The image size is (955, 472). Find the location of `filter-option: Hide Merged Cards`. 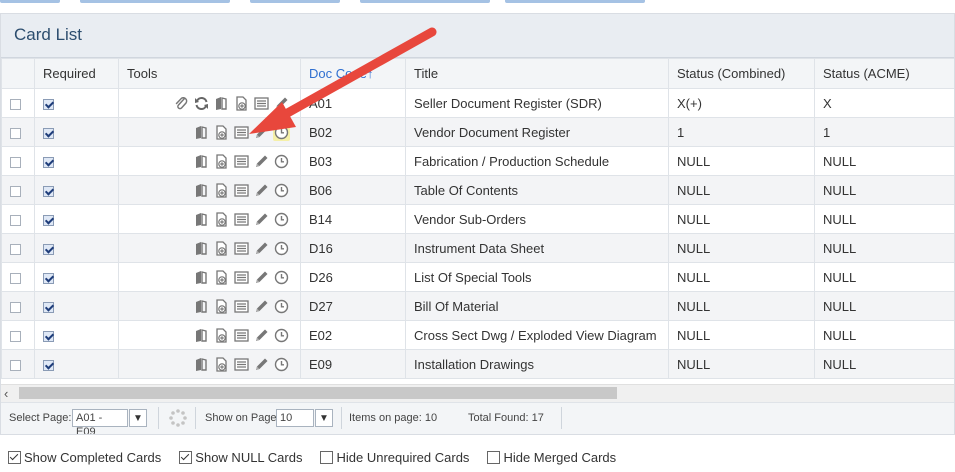

filter-option: Hide Merged Cards is located at coordinates (551, 457).